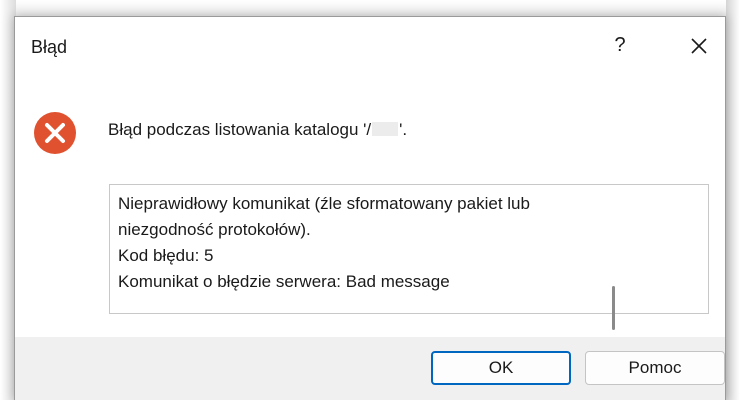 The width and height of the screenshot is (740, 400). I want to click on help-button: ?, so click(620, 45).